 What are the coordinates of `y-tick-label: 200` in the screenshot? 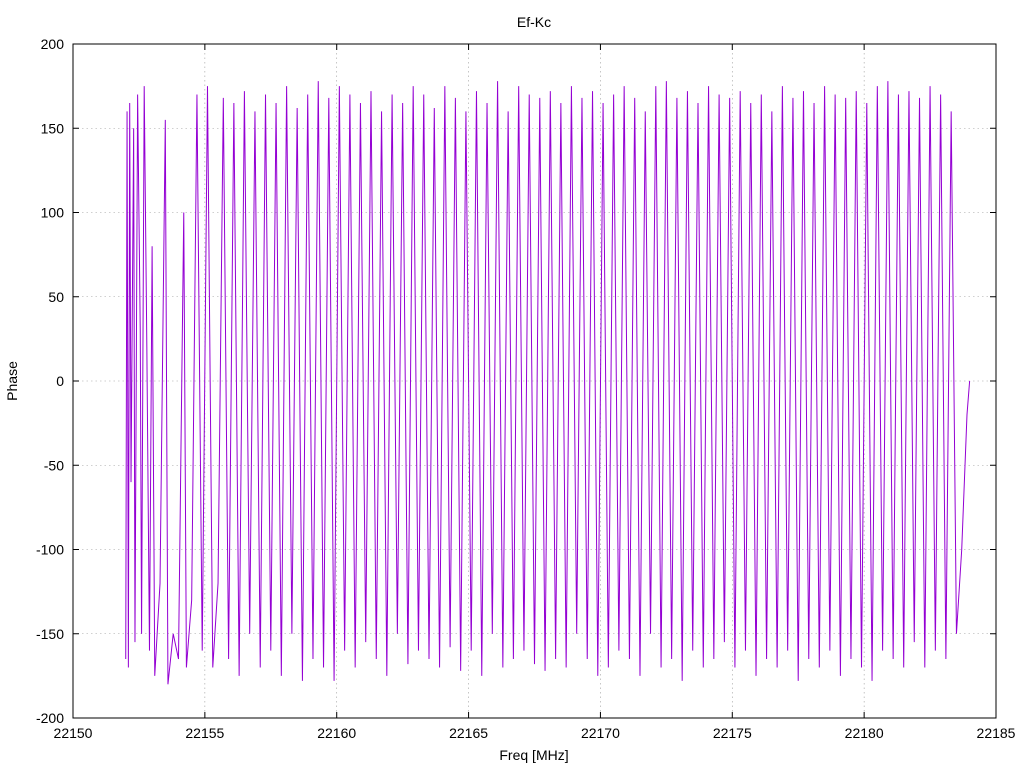 It's located at (53, 44).